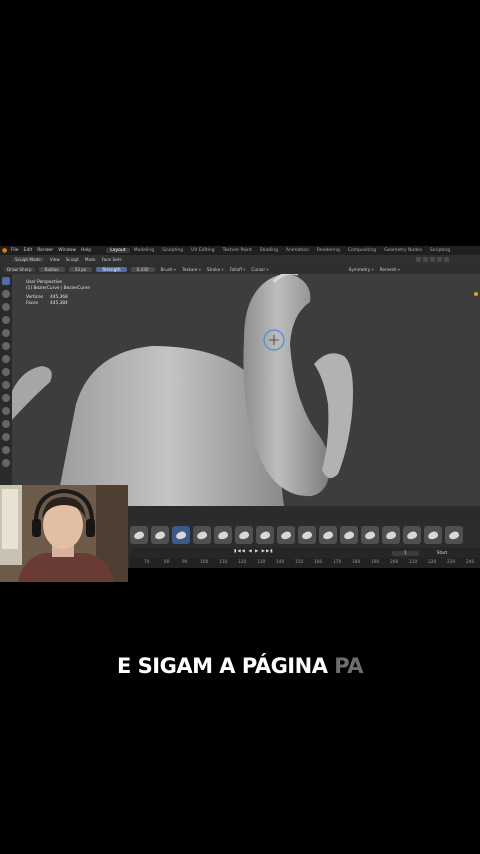 The width and height of the screenshot is (480, 854). I want to click on smooth-tool-icon, so click(6, 385).